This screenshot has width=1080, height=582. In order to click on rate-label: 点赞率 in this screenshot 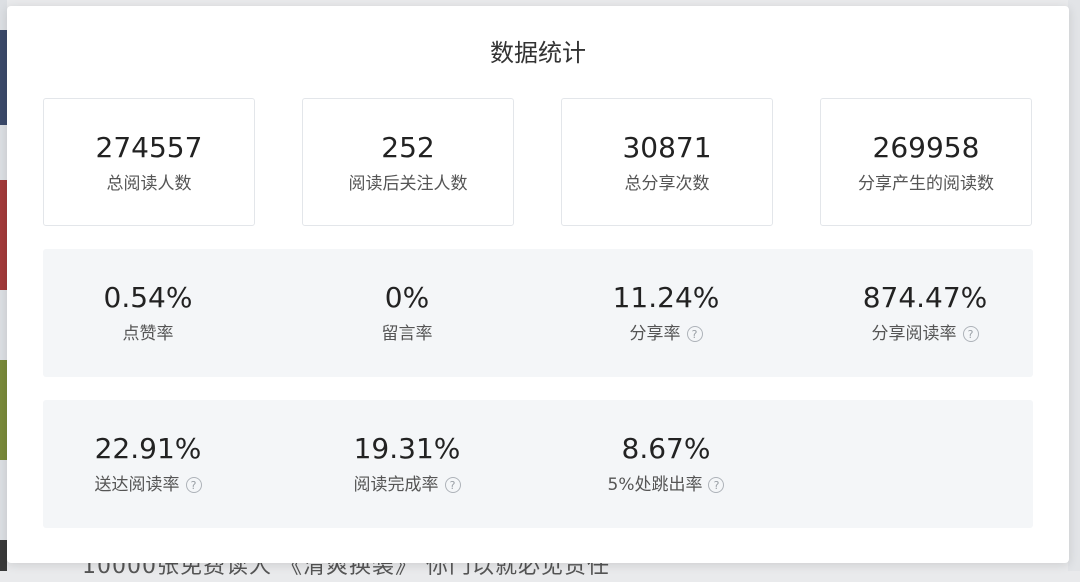, I will do `click(148, 334)`.